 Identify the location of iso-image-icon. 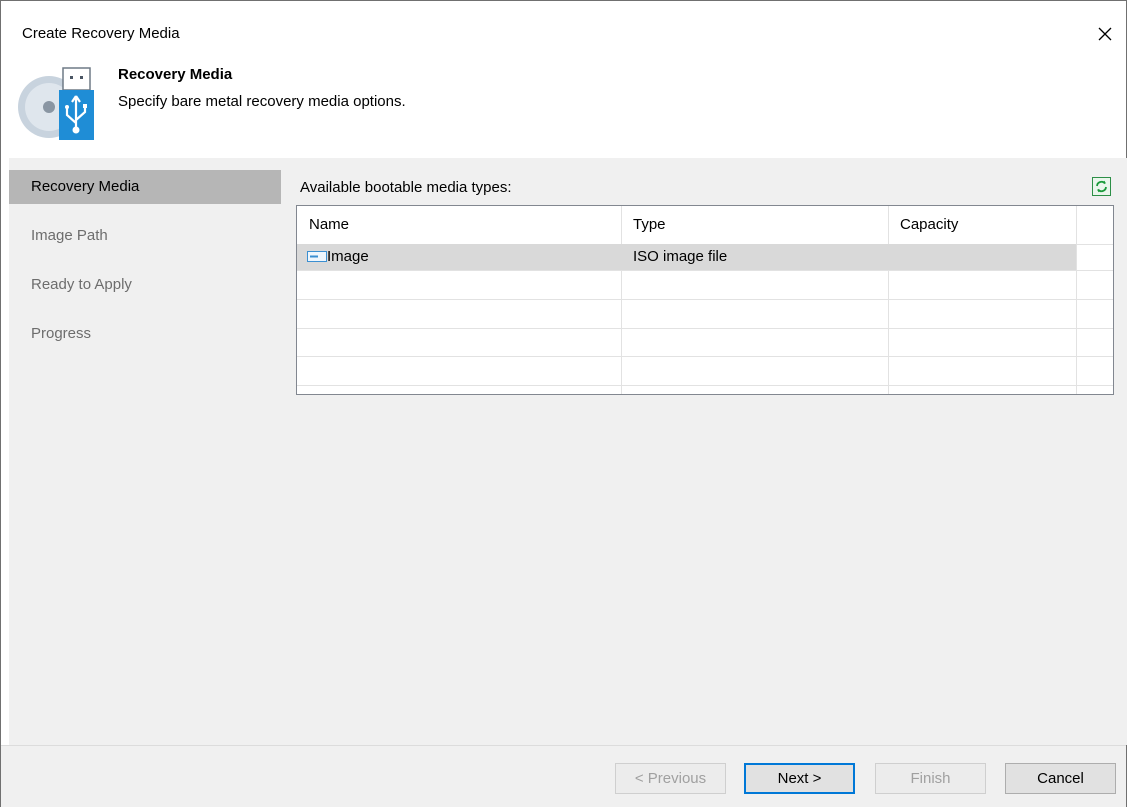
(317, 256).